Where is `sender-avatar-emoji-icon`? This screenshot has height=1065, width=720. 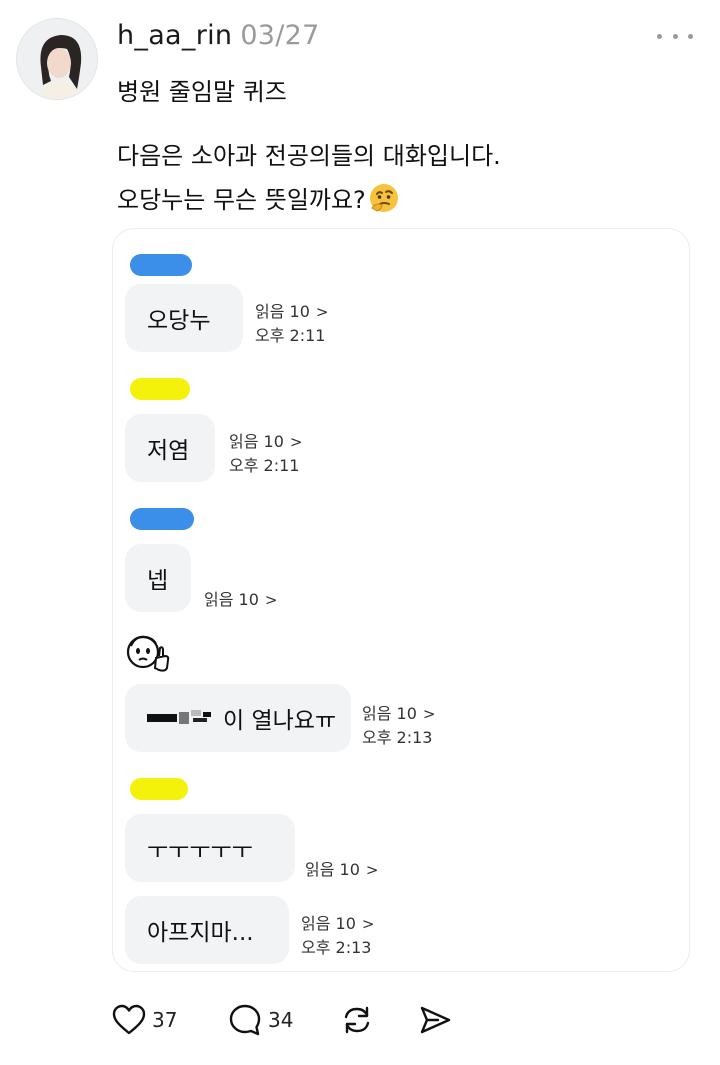
sender-avatar-emoji-icon is located at coordinates (148, 653).